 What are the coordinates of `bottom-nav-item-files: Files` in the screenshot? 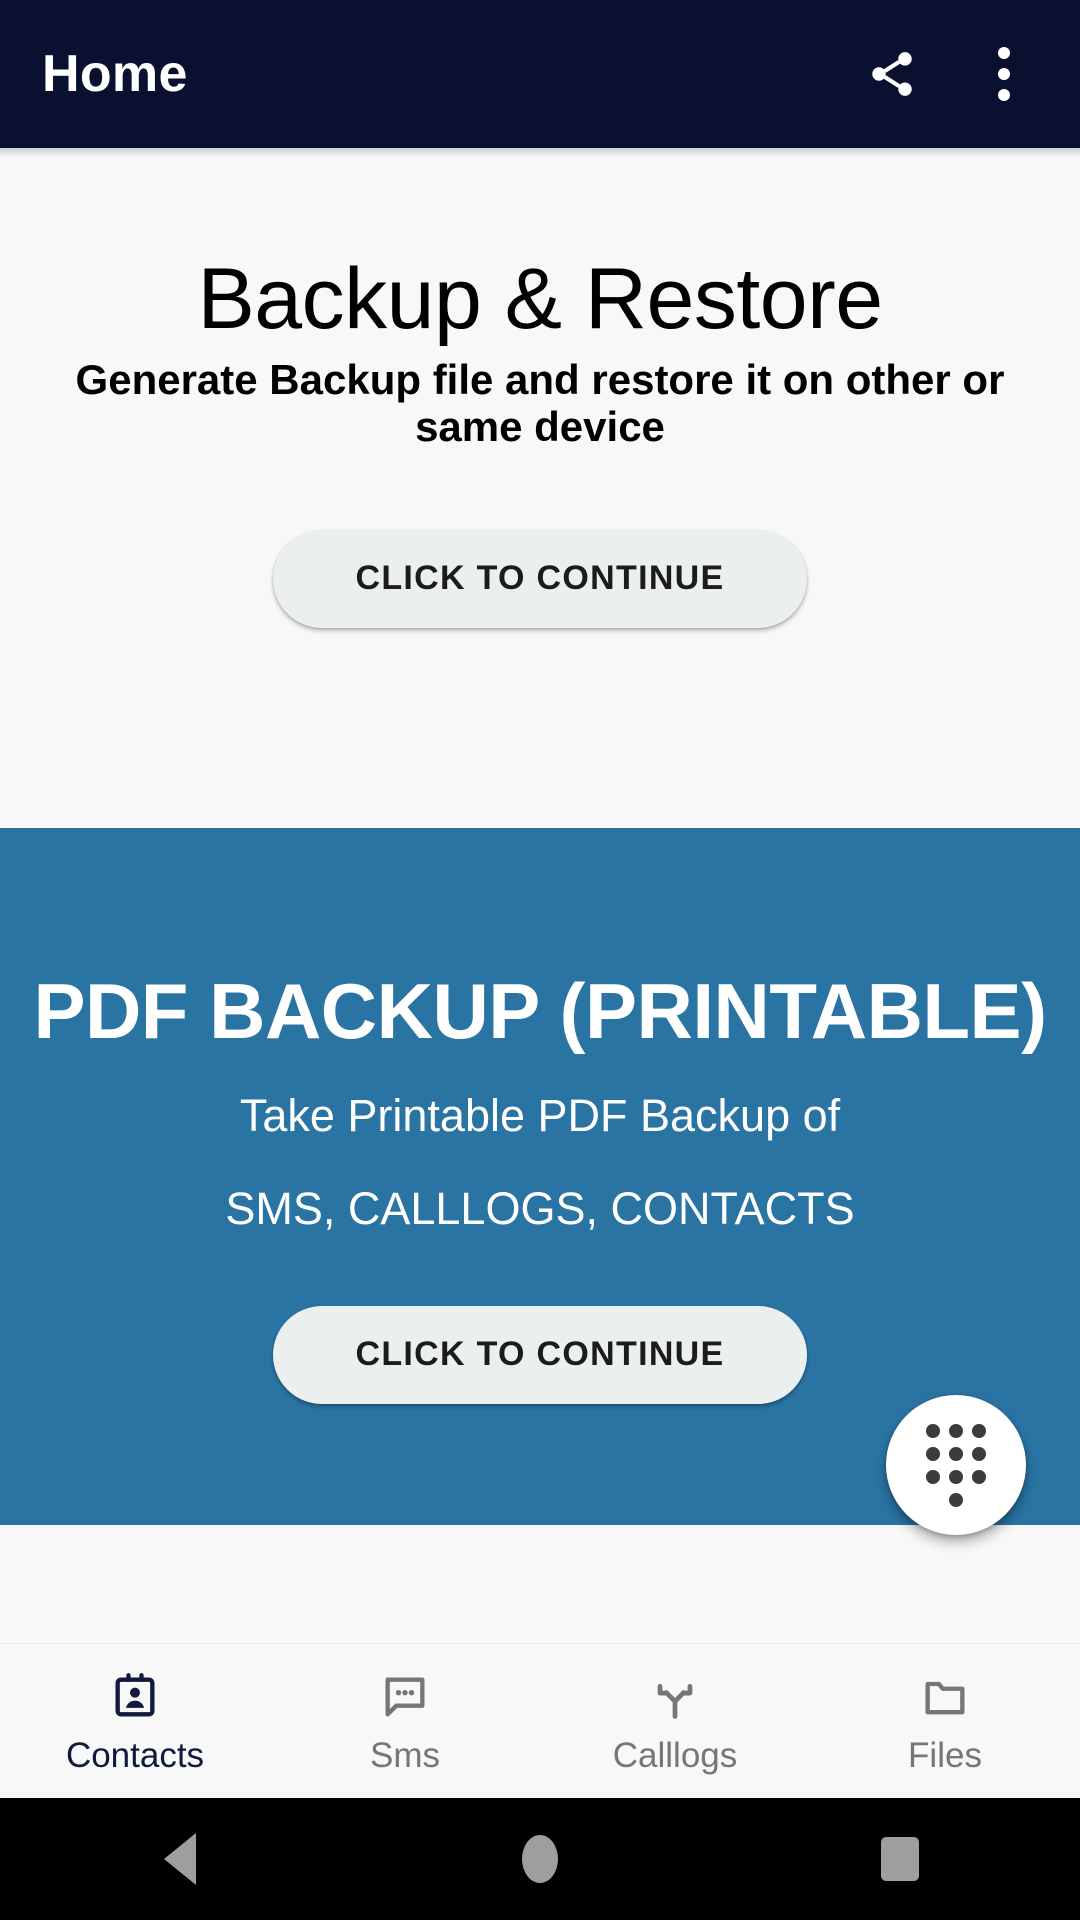 It's located at (945, 1721).